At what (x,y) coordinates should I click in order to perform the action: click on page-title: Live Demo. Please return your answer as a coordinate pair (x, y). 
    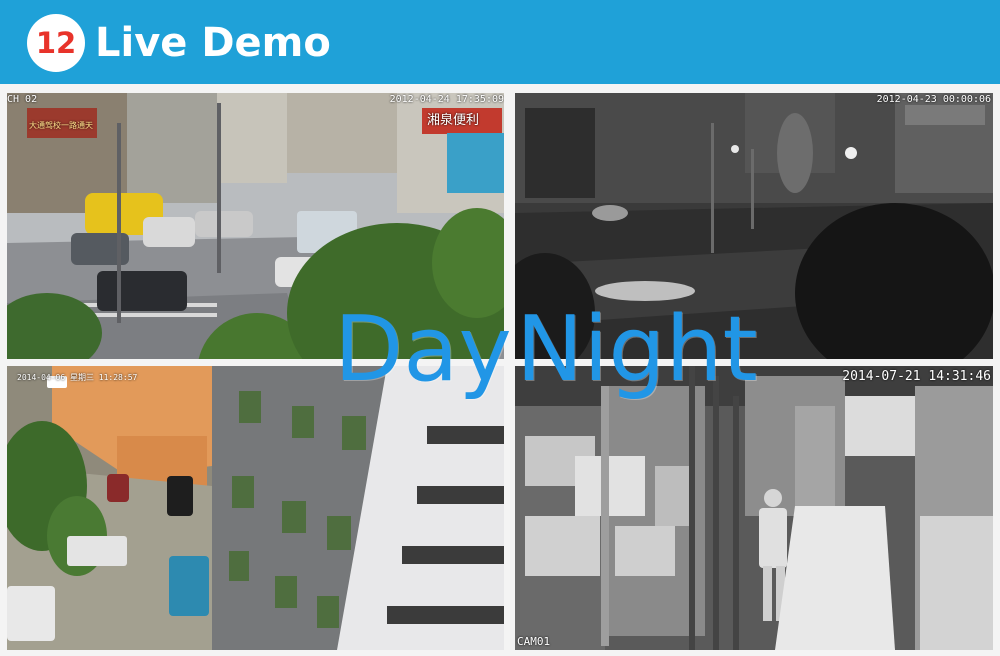
    Looking at the image, I should click on (213, 43).